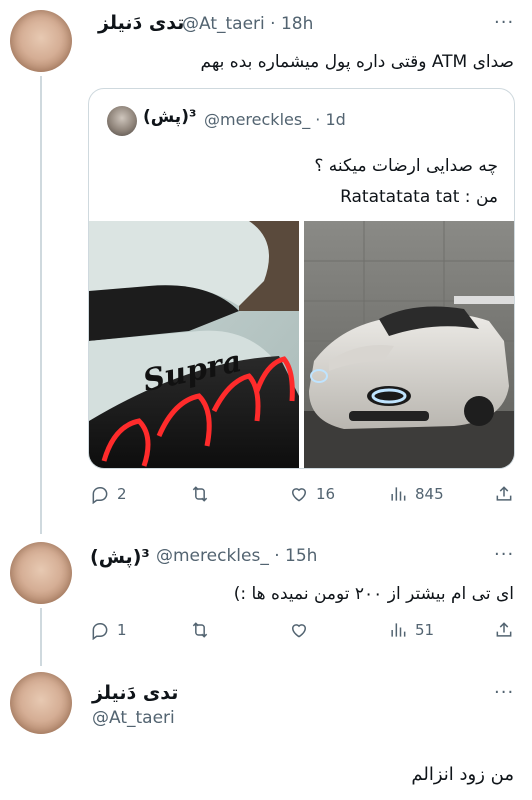 This screenshot has height=800, width=532. What do you see at coordinates (373, 594) in the screenshot?
I see `tweet-text: ای تی ام بیشتر از ۲۰۰ تومن نمیده ها :)` at bounding box center [373, 594].